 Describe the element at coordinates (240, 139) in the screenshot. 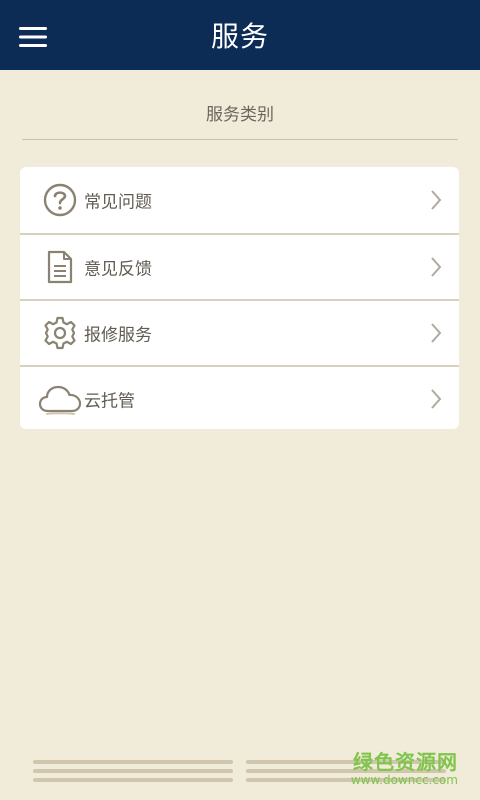

I see `section-divider` at that location.